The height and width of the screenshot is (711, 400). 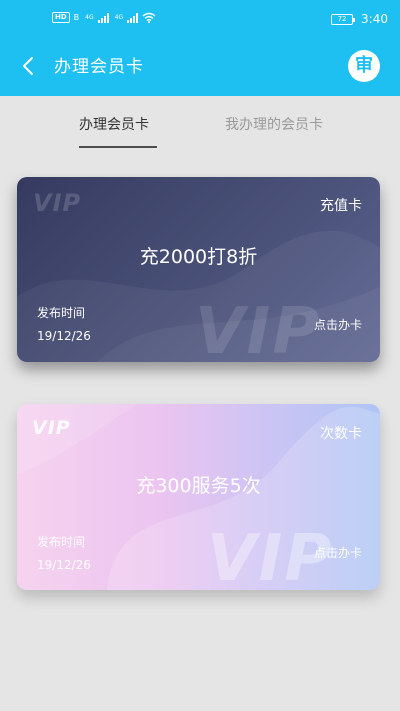 I want to click on signal-1-icon, so click(x=103, y=17).